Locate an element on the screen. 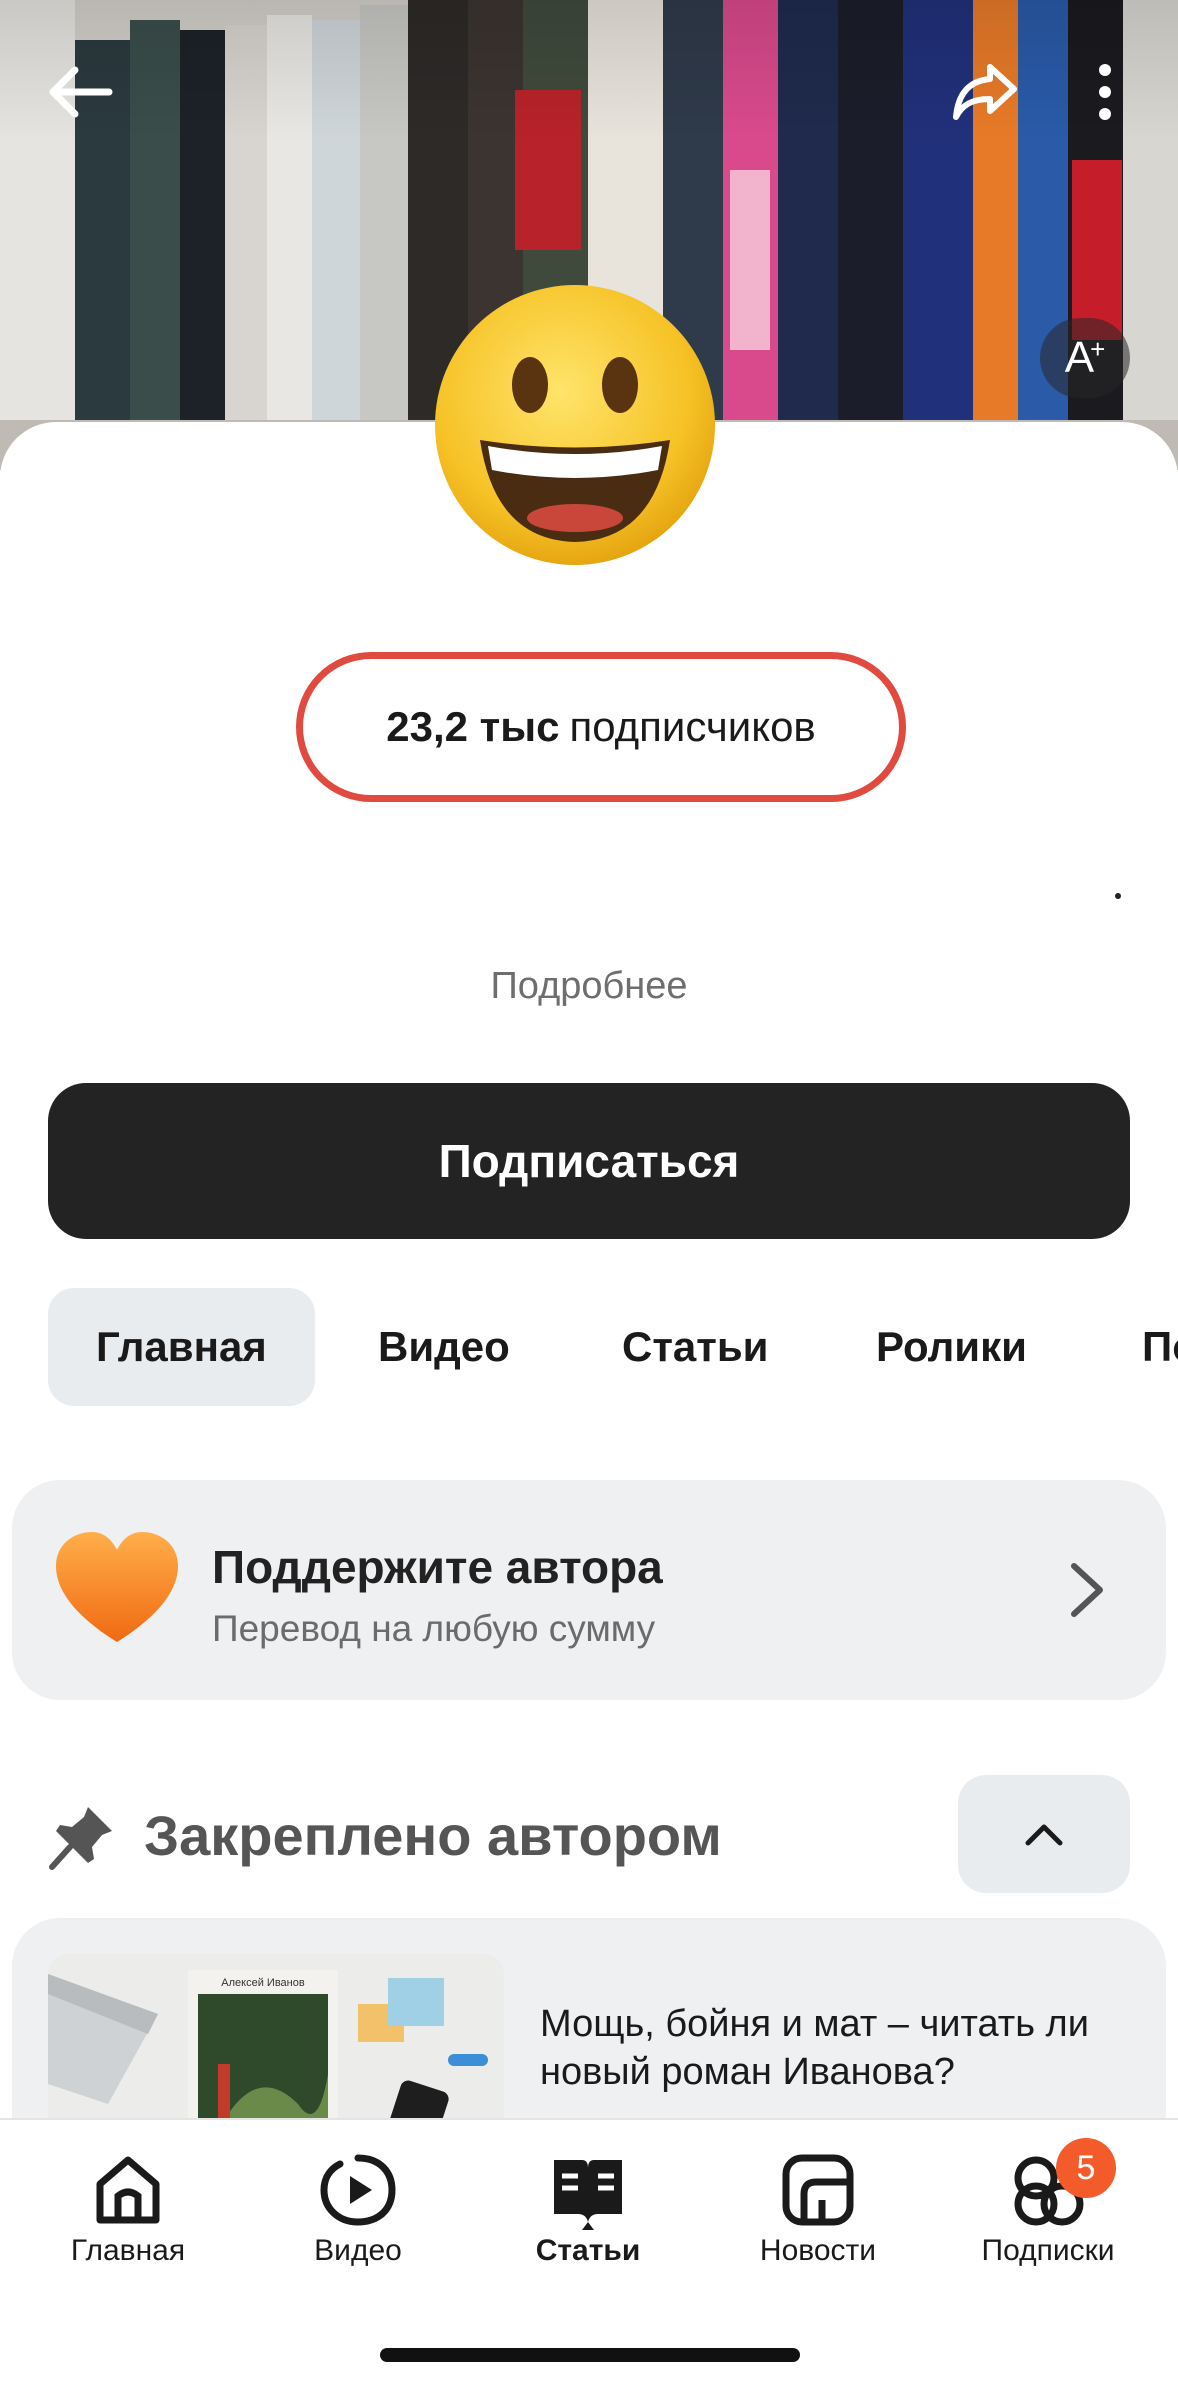  chevron-right-icon is located at coordinates (1087, 1590).